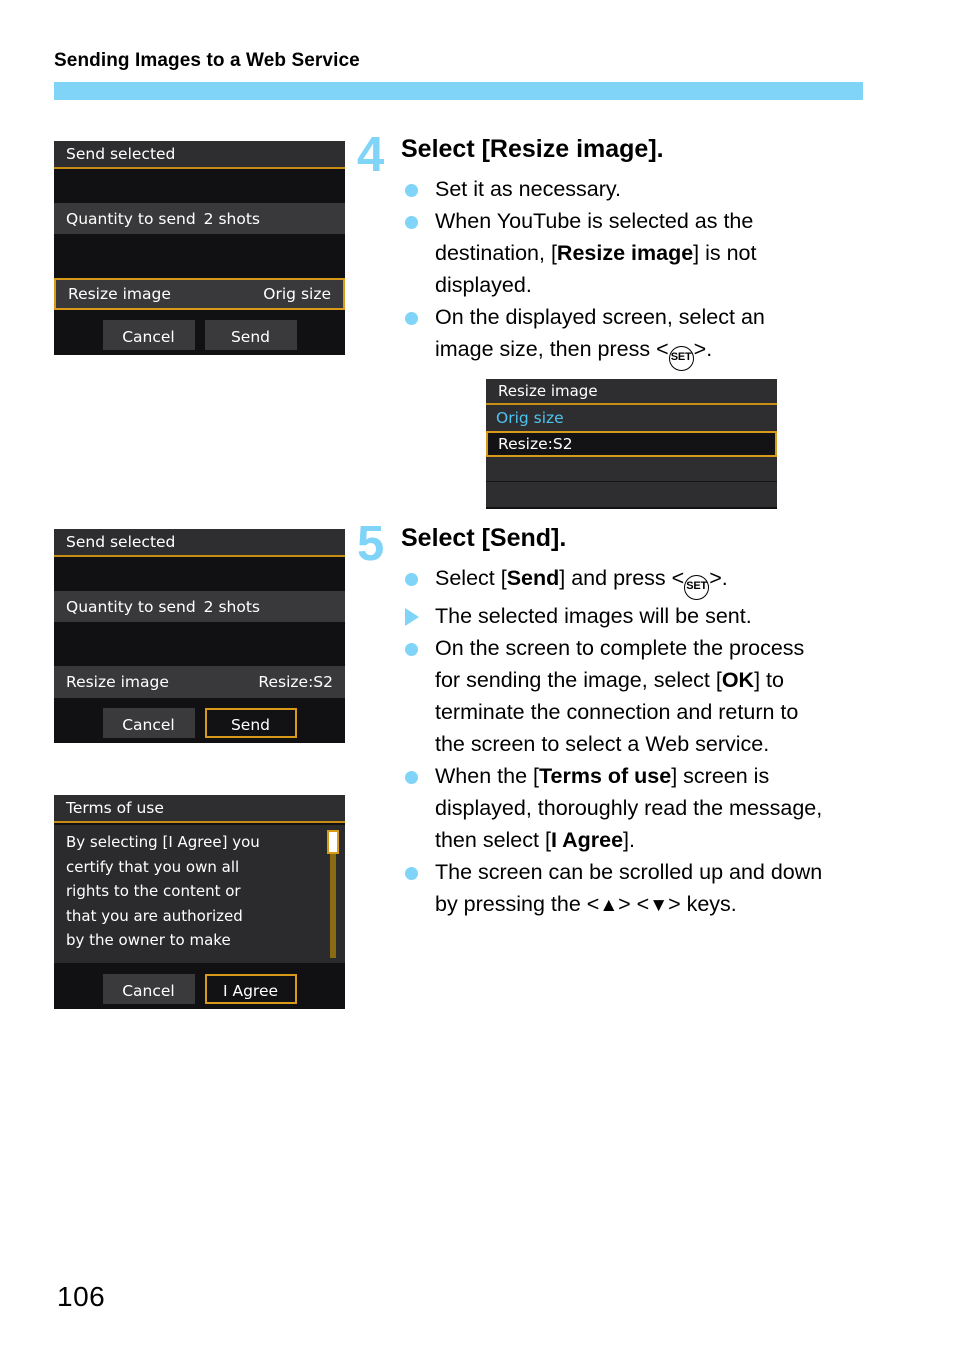 This screenshot has height=1345, width=954. Describe the element at coordinates (163, 842) in the screenshot. I see `terms-line: By selecting [I Agree] you` at that location.